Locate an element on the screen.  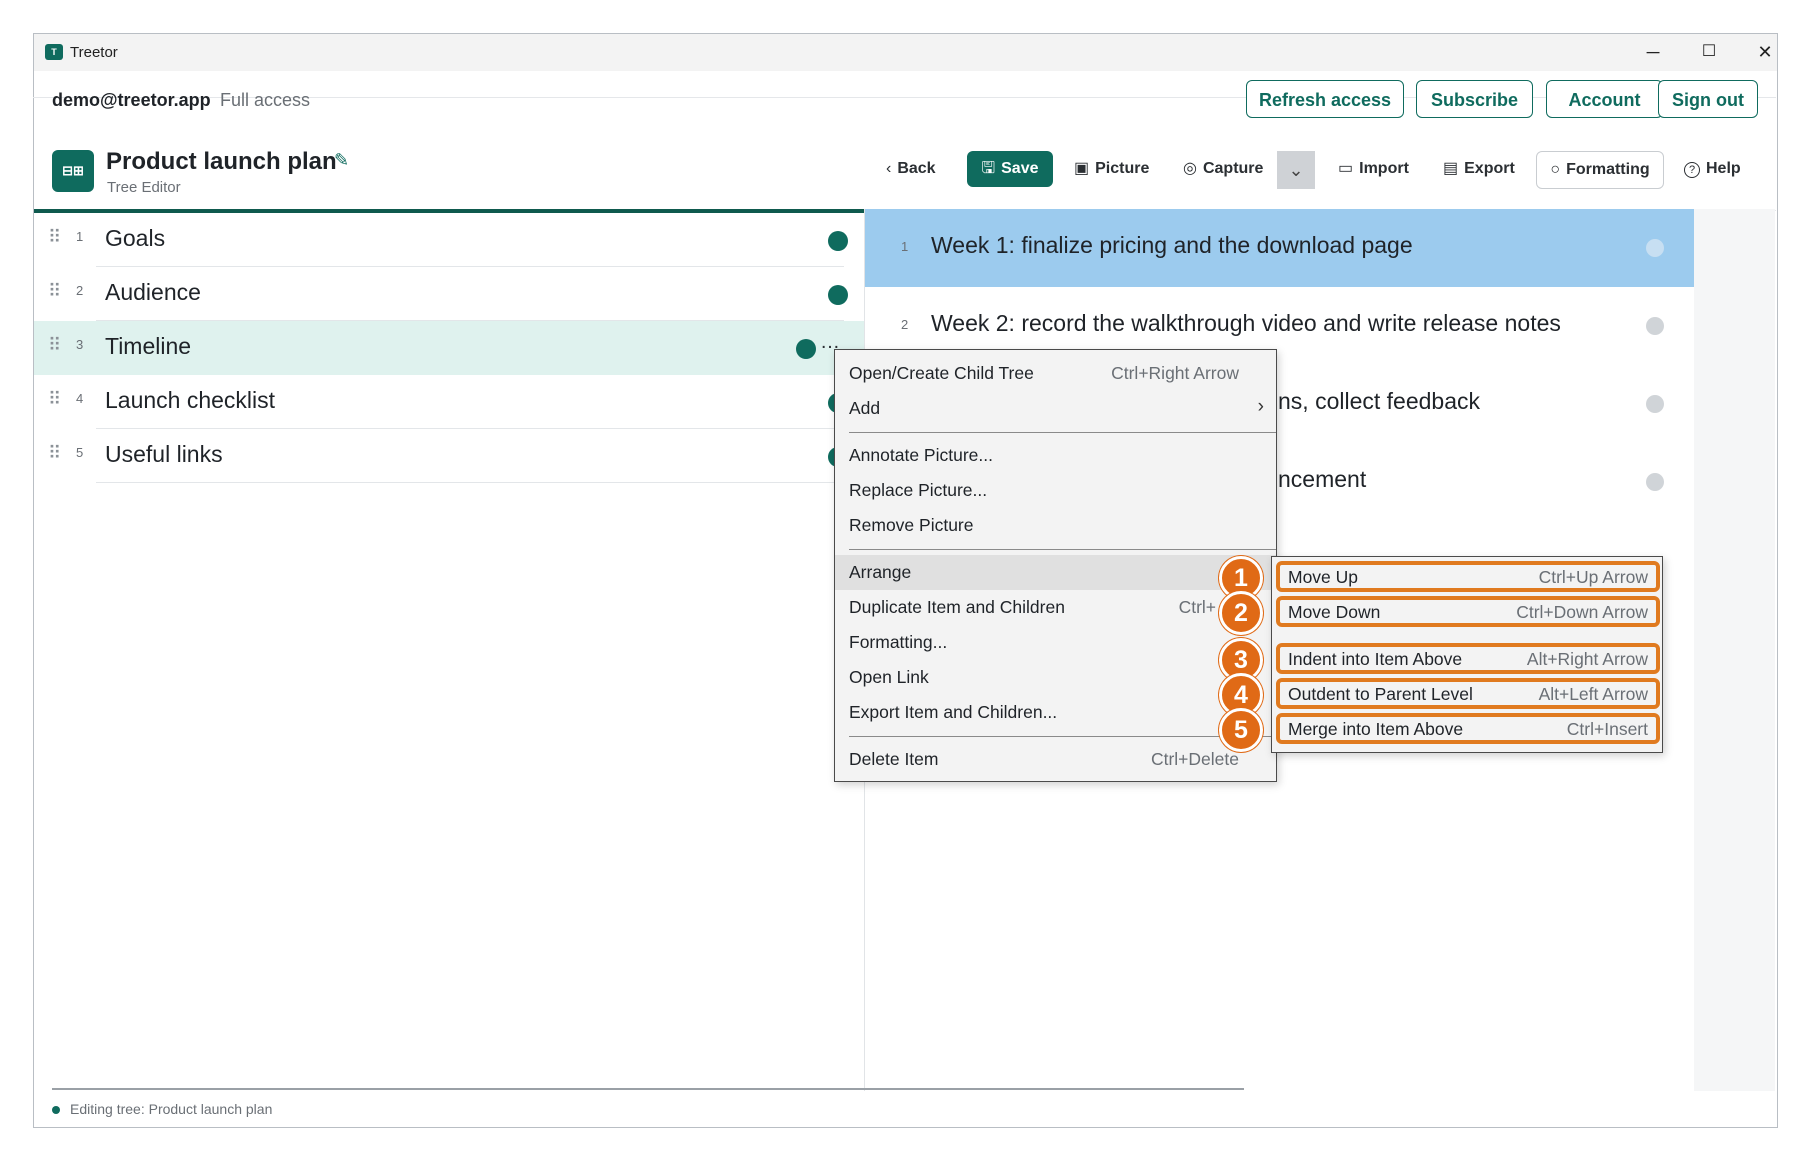
item-label: Audience is located at coordinates (153, 292).